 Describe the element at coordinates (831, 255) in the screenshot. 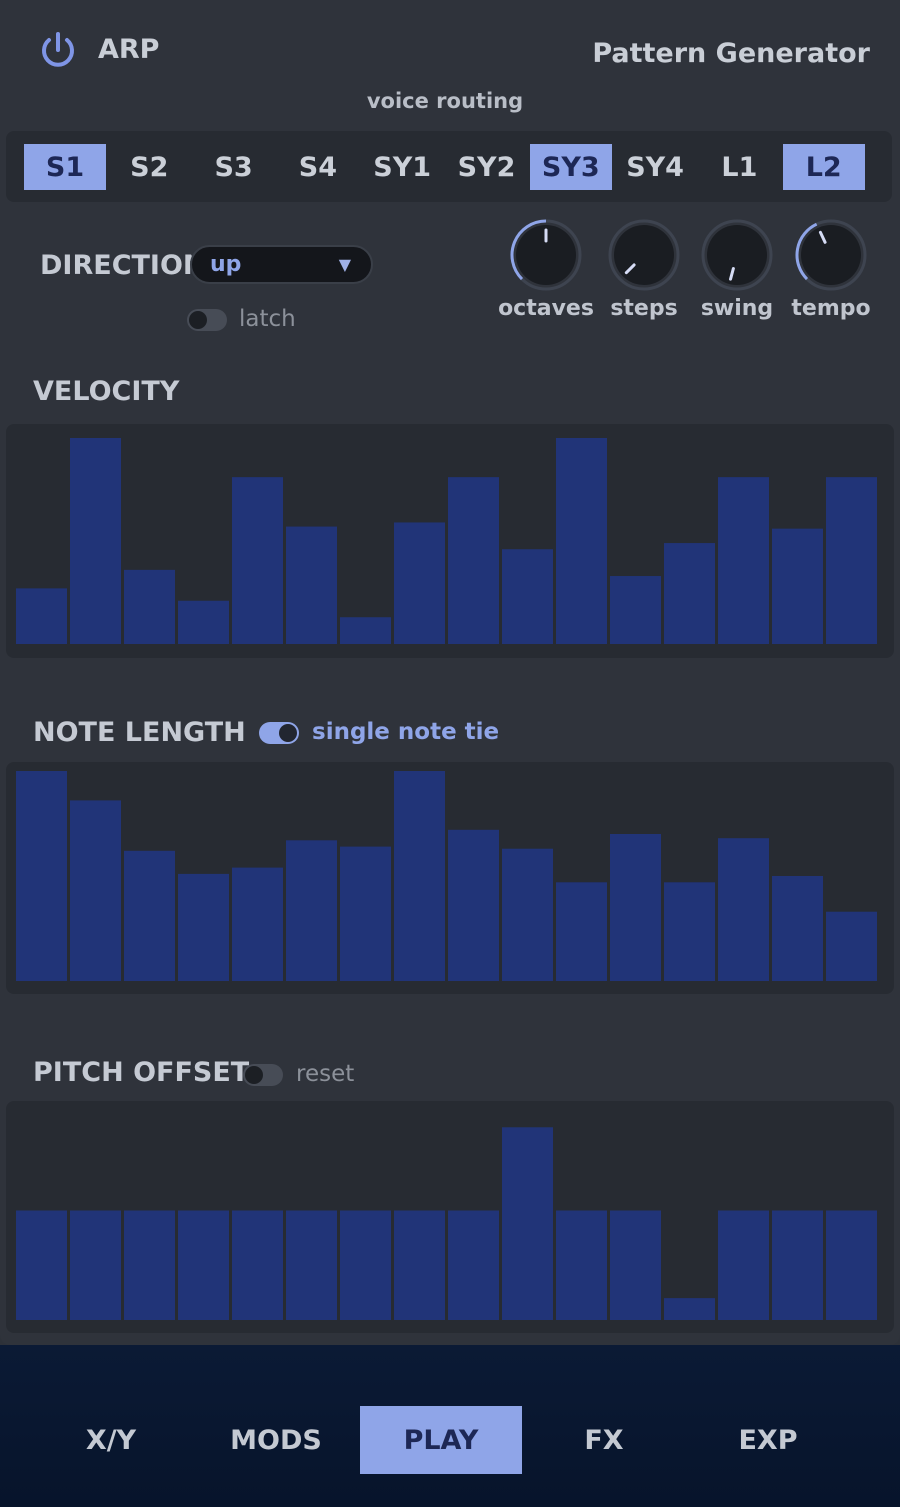

I see `tempo-knob` at that location.